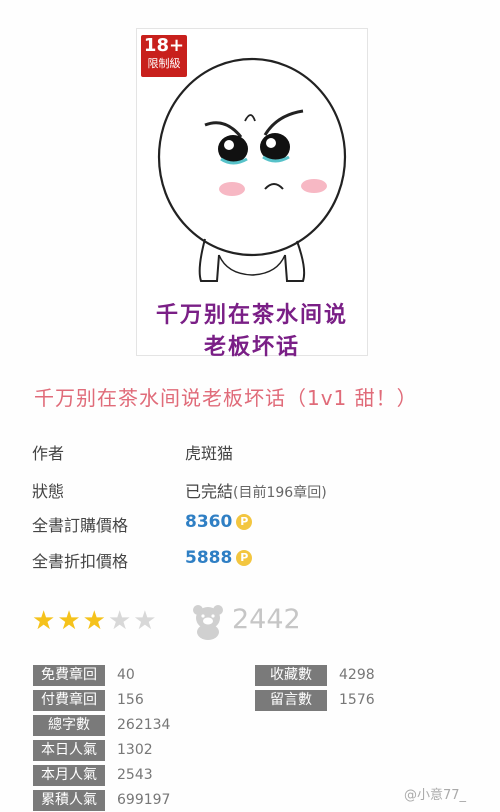 Image resolution: width=500 pixels, height=812 pixels. I want to click on author-link: 虎斑猫, so click(209, 452).